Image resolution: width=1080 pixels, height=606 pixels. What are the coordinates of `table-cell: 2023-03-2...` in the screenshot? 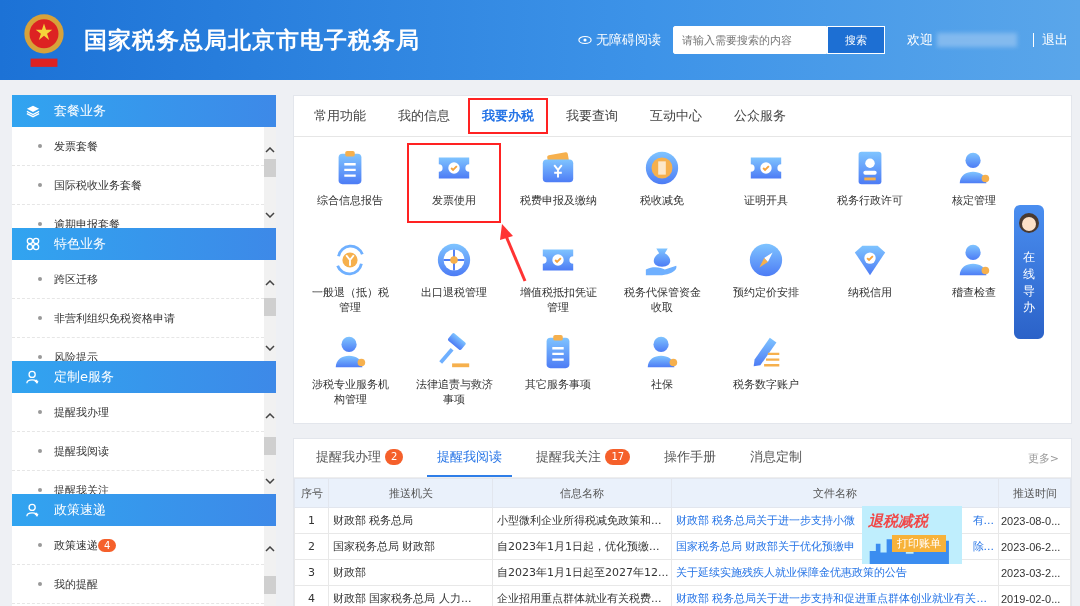 It's located at (1034, 572).